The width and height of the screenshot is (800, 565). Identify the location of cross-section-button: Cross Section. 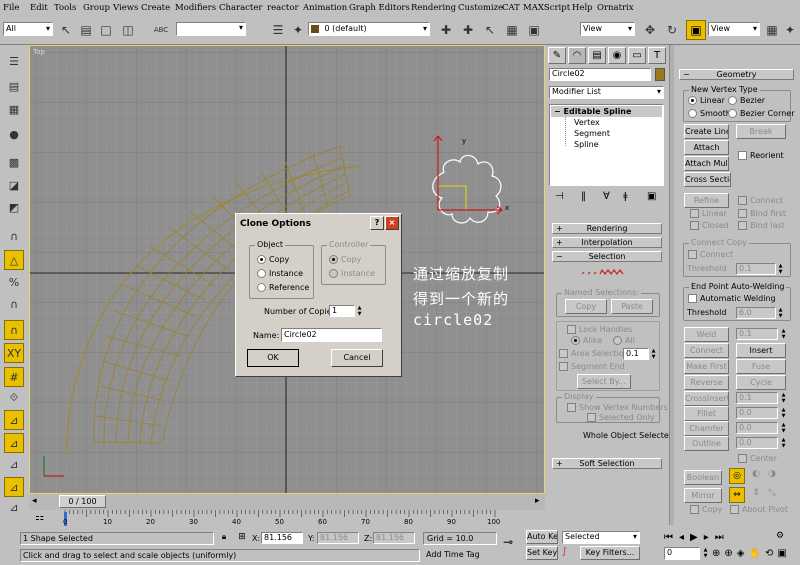
(707, 179).